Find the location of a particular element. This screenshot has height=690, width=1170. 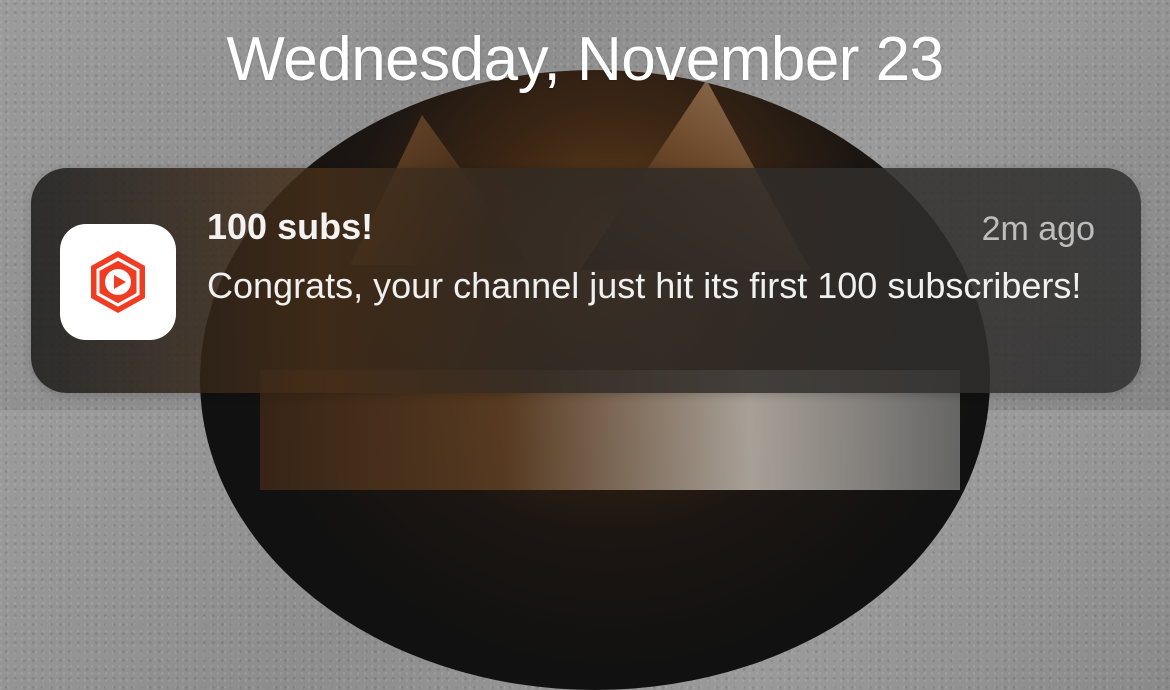

notification-time: 2m ago is located at coordinates (1038, 229).